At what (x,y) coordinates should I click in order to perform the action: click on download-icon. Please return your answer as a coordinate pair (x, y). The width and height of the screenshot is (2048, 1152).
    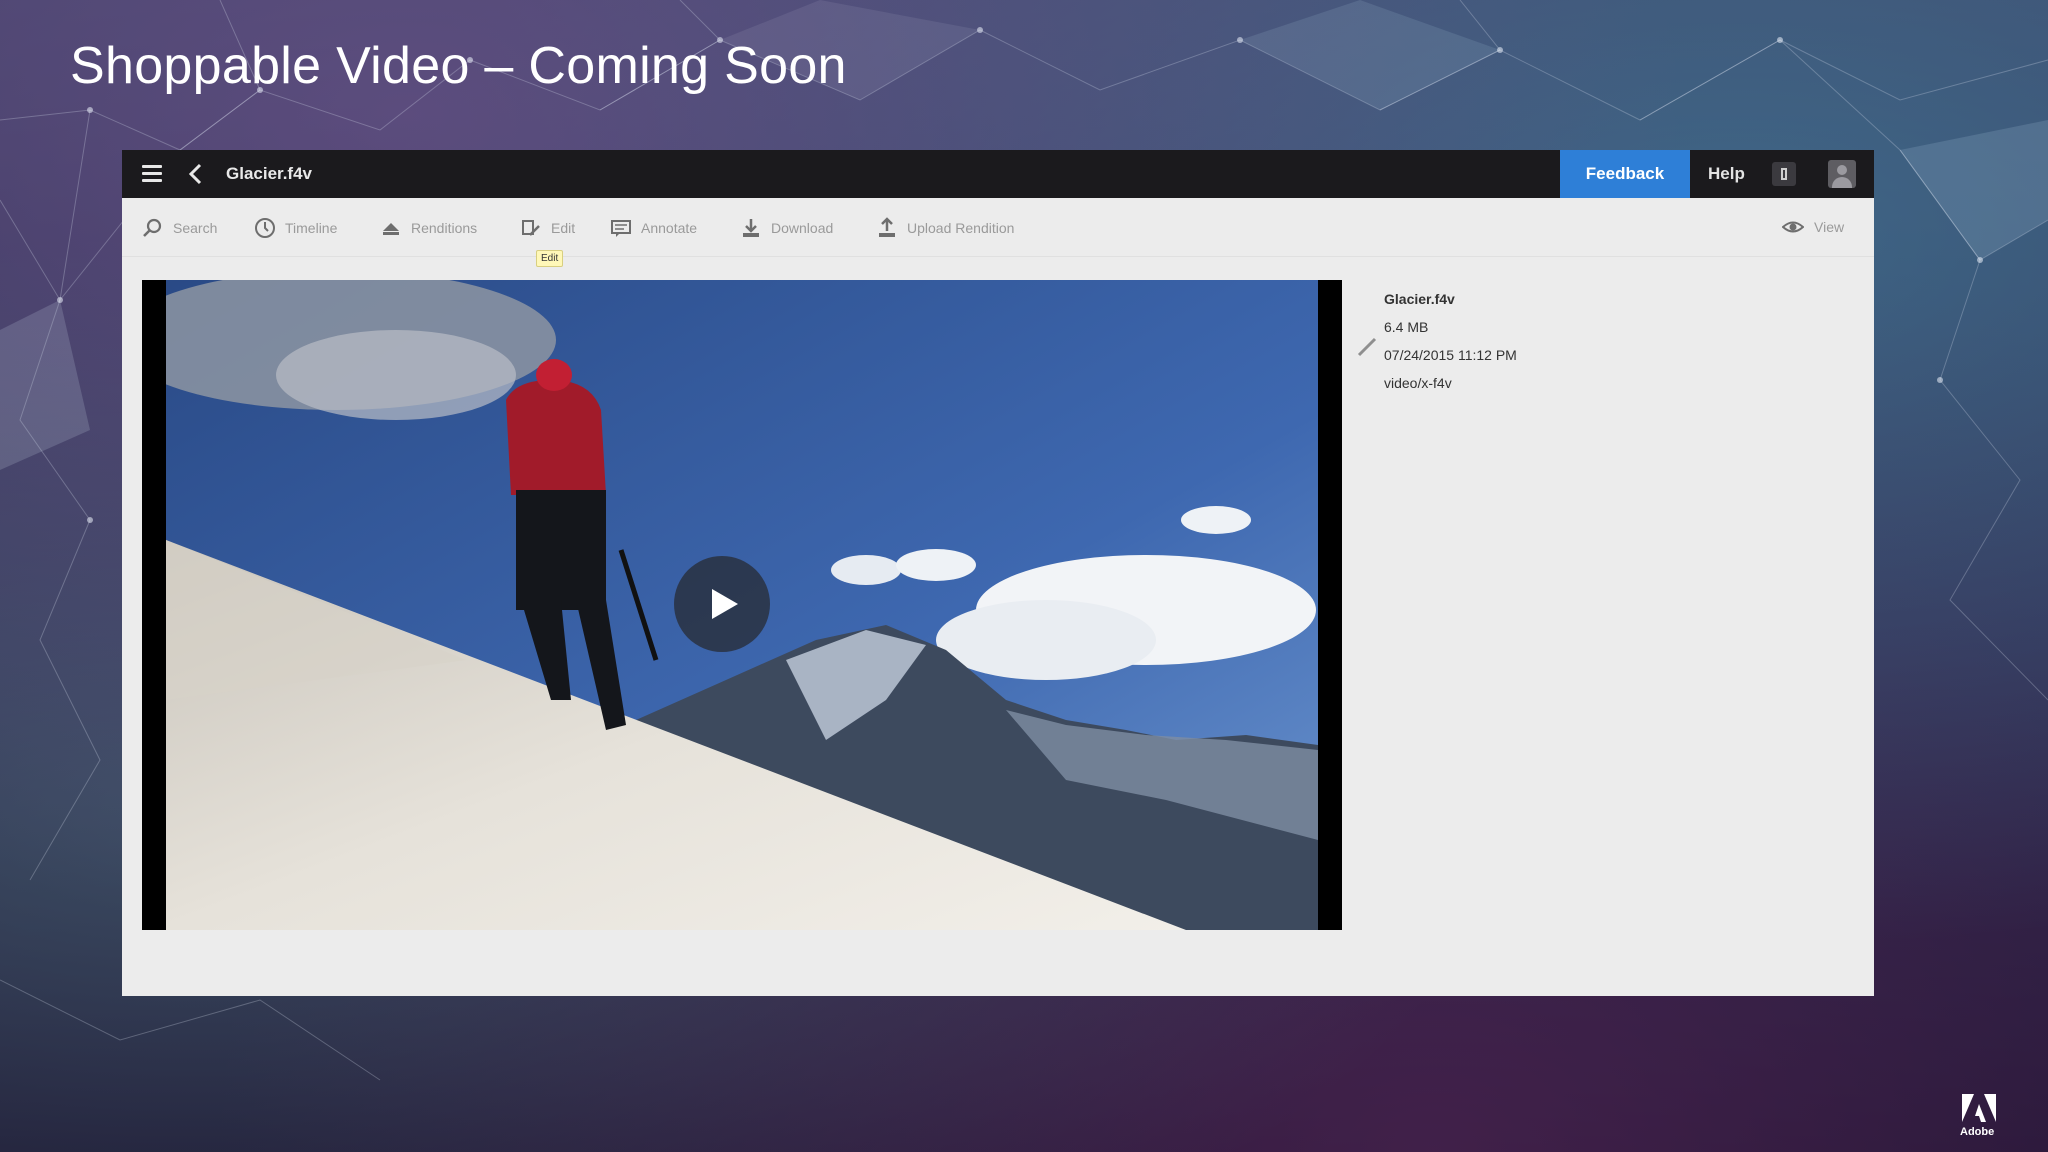
    Looking at the image, I should click on (751, 228).